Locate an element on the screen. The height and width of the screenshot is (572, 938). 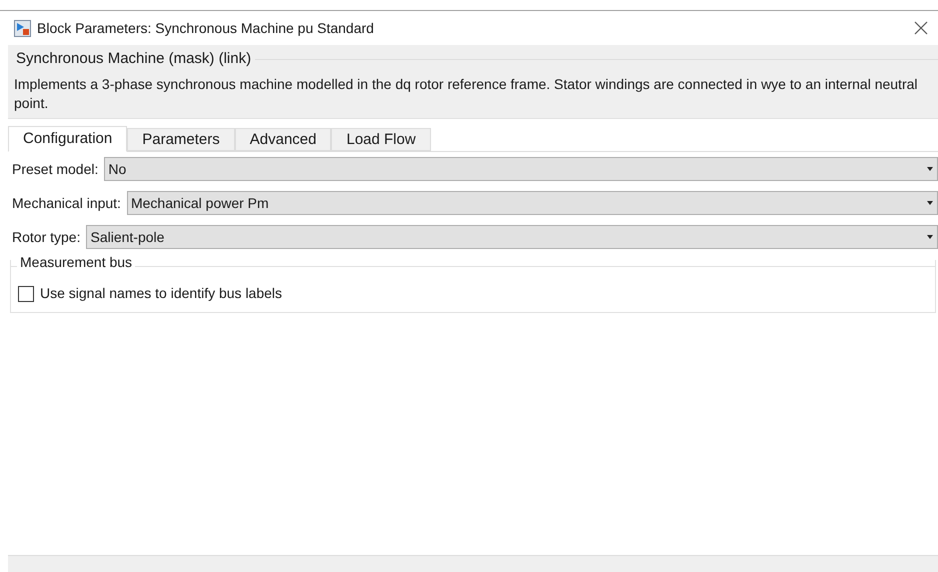
field-label: Rotor type: is located at coordinates (46, 237).